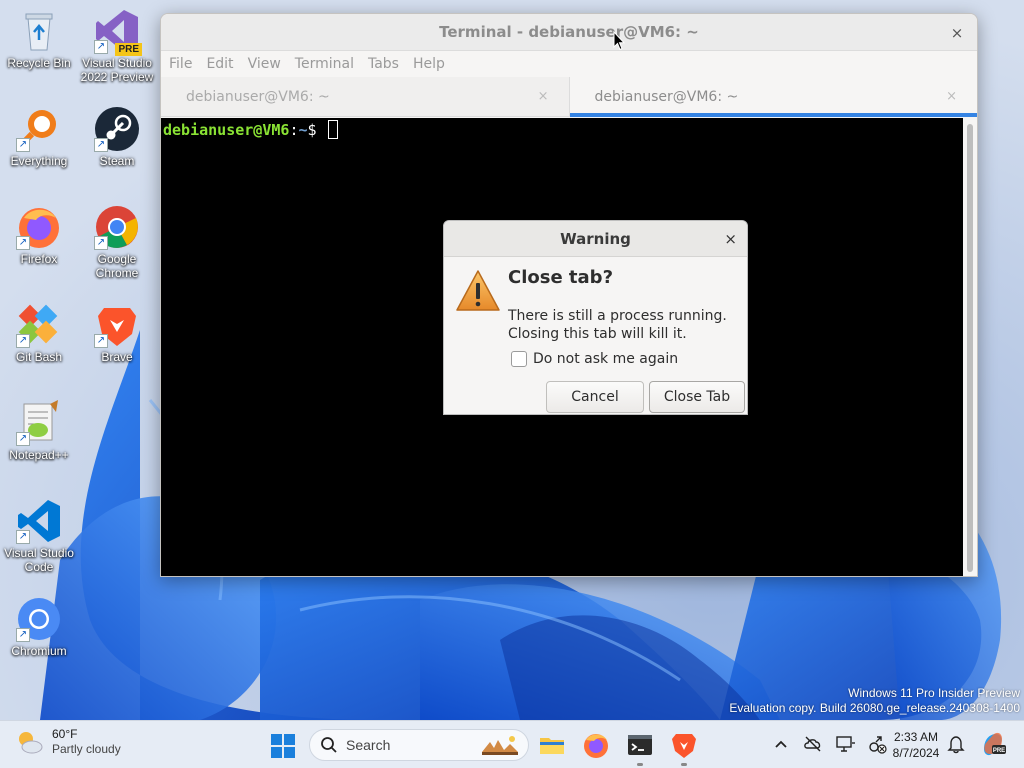 The width and height of the screenshot is (1024, 768). What do you see at coordinates (312, 130) in the screenshot?
I see `prompt-symbol: $` at bounding box center [312, 130].